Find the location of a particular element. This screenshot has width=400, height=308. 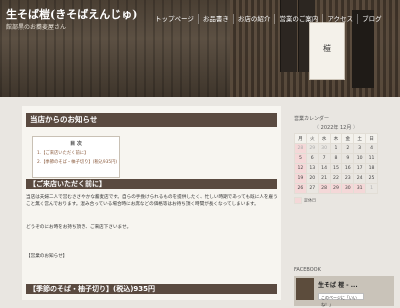

calendar-day: 20 is located at coordinates (312, 178).